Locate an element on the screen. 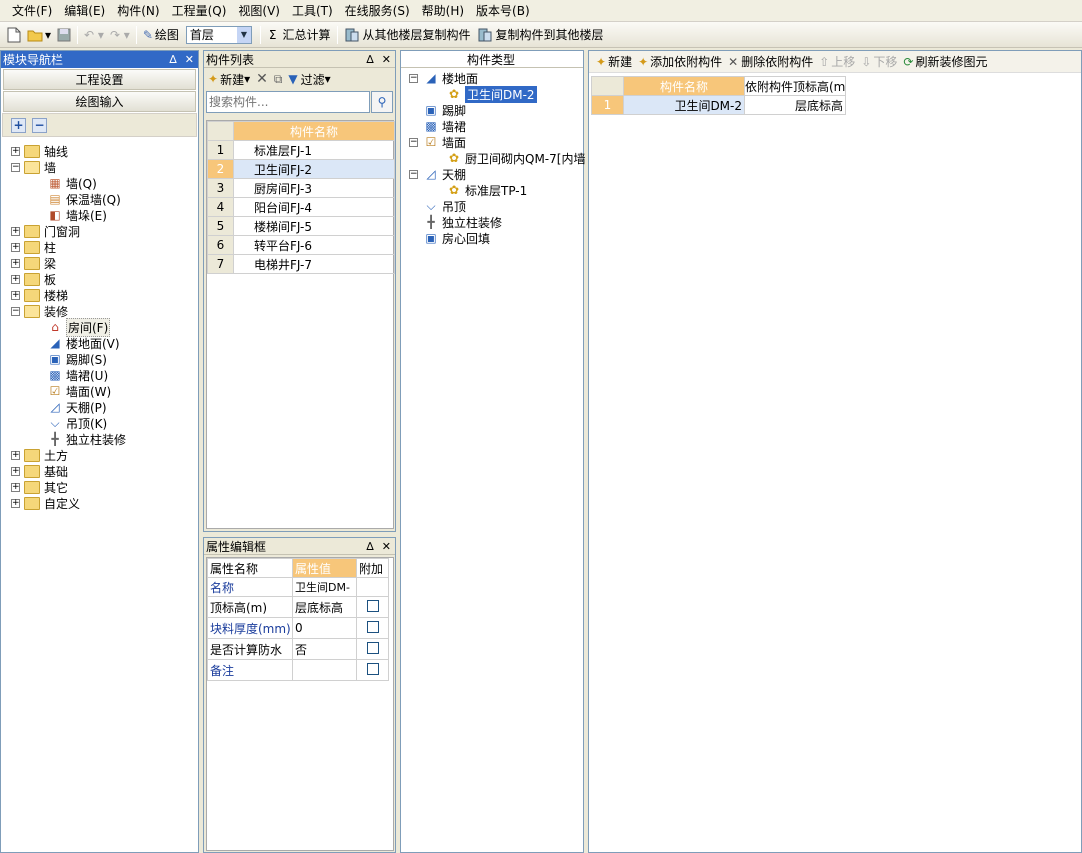 The width and height of the screenshot is (1082, 853). move-down-button: ⇩ 下移 is located at coordinates (879, 62).